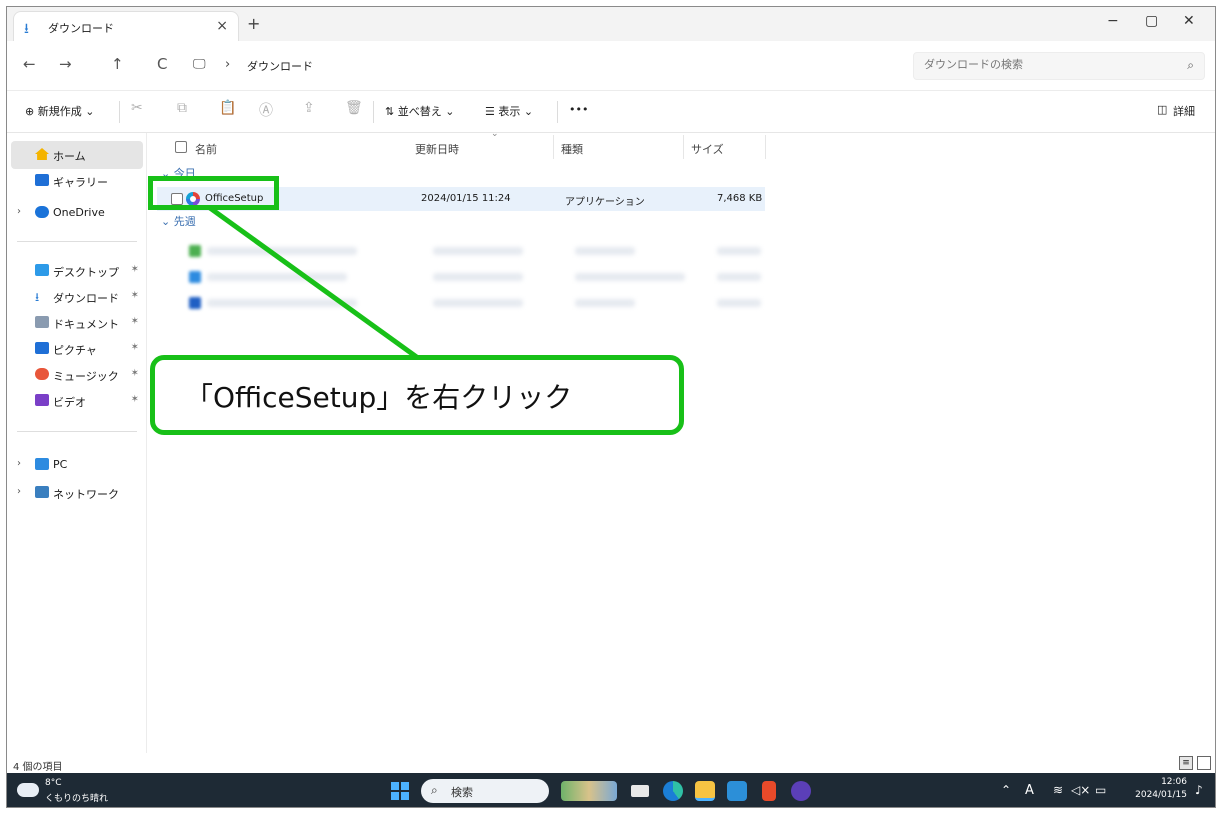 This screenshot has height=815, width=1223. I want to click on sidebar-item-gallery: ギャラリー, so click(77, 181).